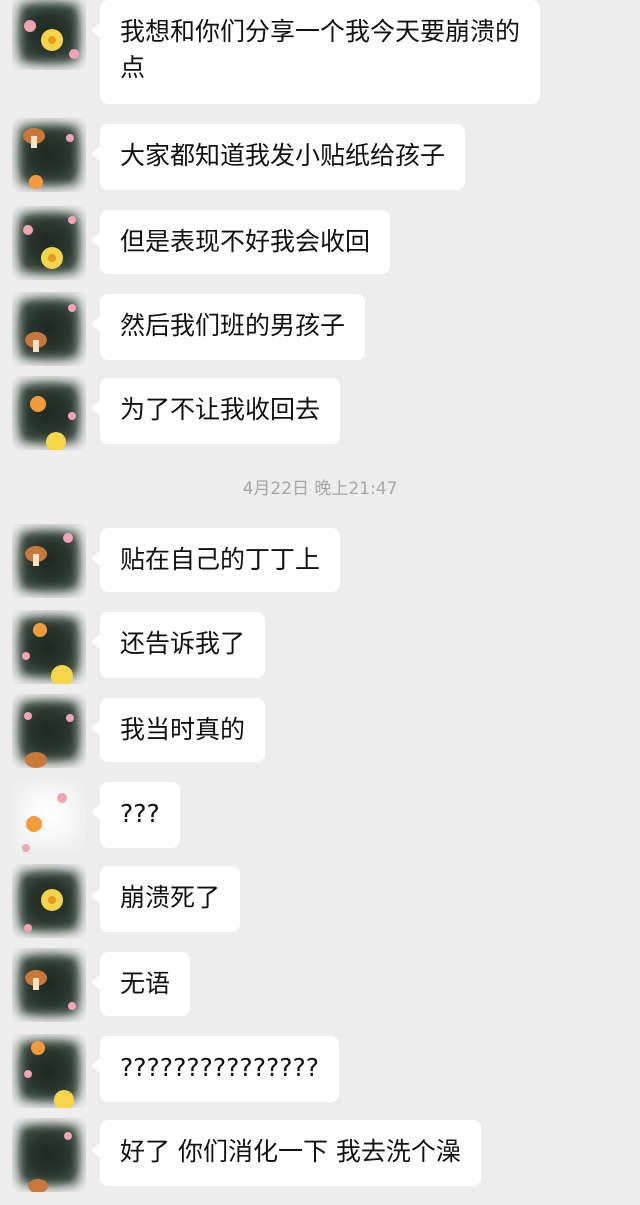 This screenshot has height=1205, width=640. I want to click on message-bubble: 为了不让我收回去, so click(215, 411).